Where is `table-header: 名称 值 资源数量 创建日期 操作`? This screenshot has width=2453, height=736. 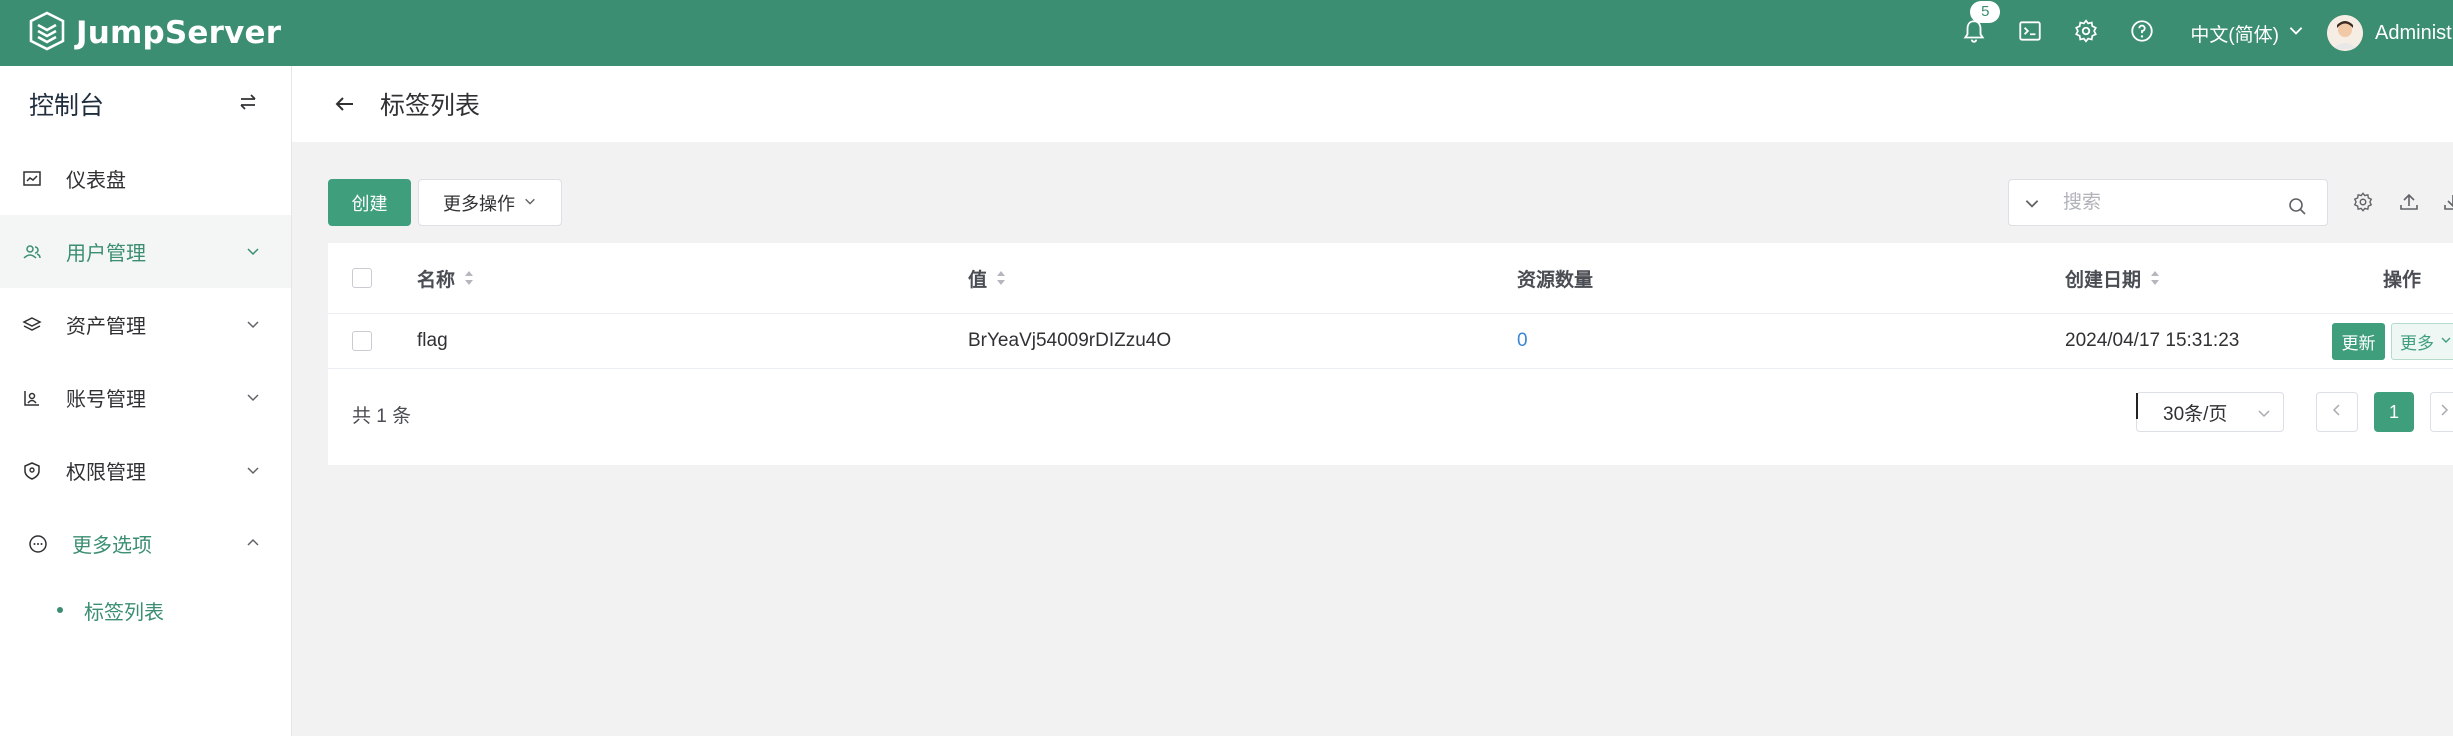
table-header: 名称 值 资源数量 创建日期 操作 is located at coordinates (1390, 278).